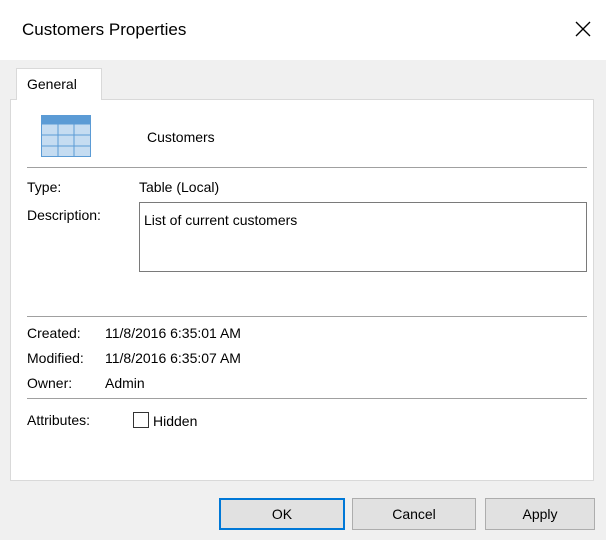 Image resolution: width=606 pixels, height=540 pixels. I want to click on owner-value: Admin, so click(125, 383).